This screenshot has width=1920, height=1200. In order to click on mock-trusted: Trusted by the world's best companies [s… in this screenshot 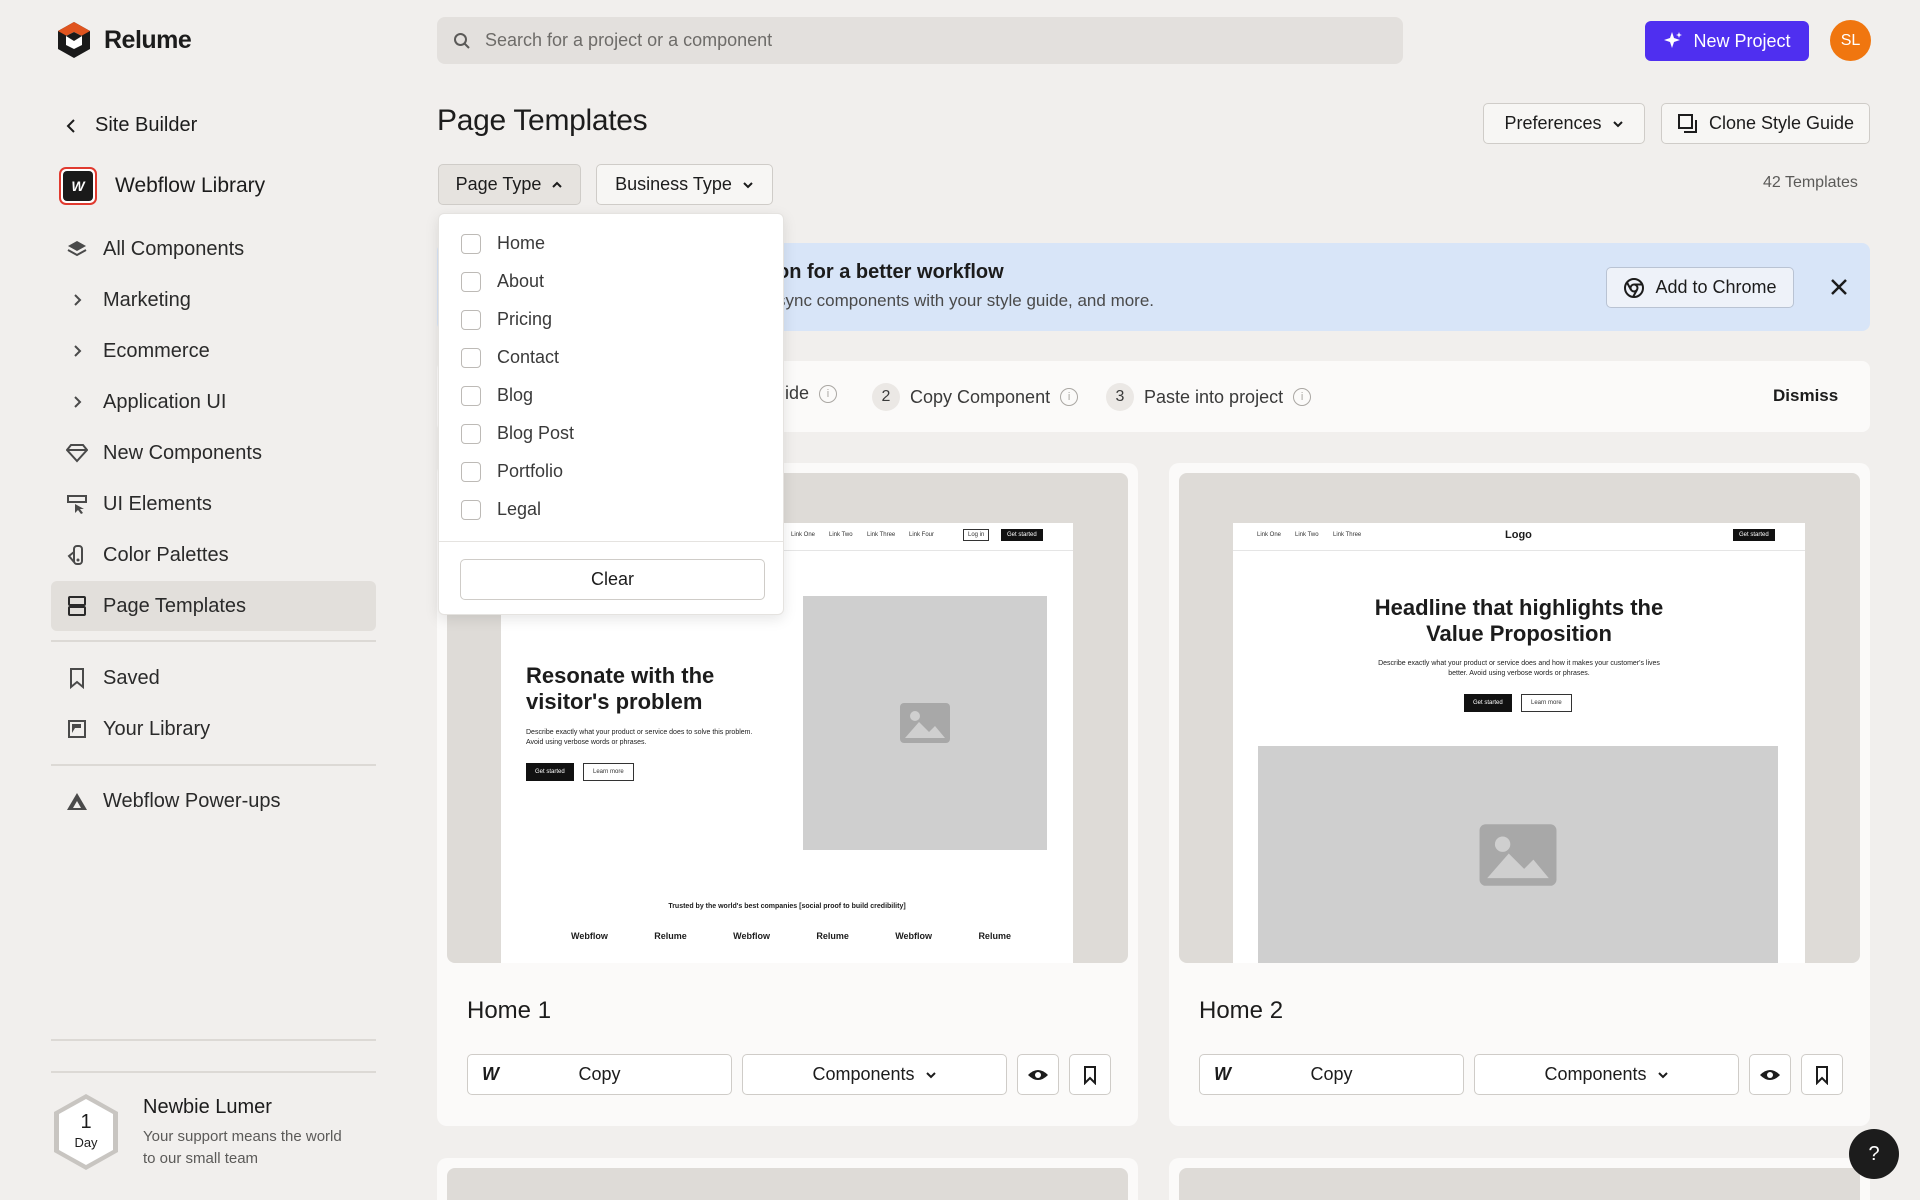, I will do `click(787, 906)`.